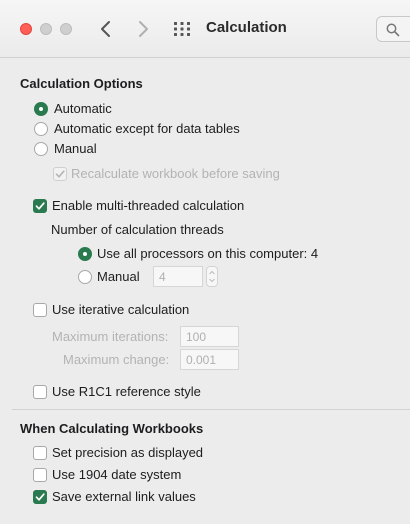 The width and height of the screenshot is (410, 524). I want to click on window-title: Calculation, so click(246, 27).